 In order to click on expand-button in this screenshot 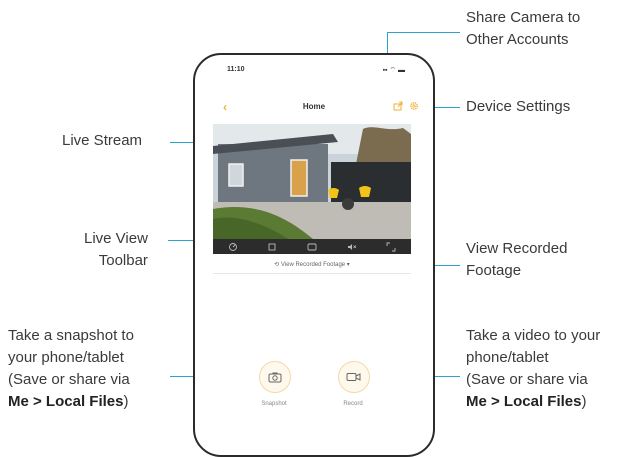, I will do `click(391, 247)`.